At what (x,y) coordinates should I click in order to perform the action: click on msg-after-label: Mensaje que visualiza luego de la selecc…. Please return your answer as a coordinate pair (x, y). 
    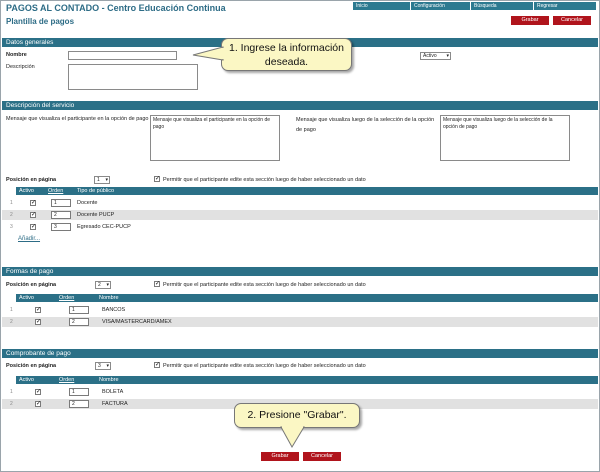
    Looking at the image, I should click on (365, 125).